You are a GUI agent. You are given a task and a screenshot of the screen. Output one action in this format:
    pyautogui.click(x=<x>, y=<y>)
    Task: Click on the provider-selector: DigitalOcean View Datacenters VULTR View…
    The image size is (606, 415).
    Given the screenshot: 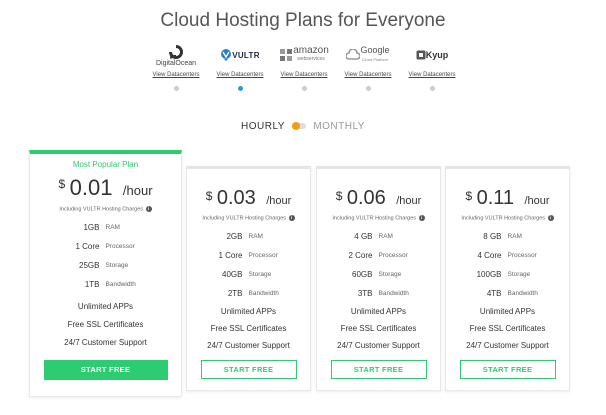 What is the action you would take?
    pyautogui.click(x=305, y=70)
    